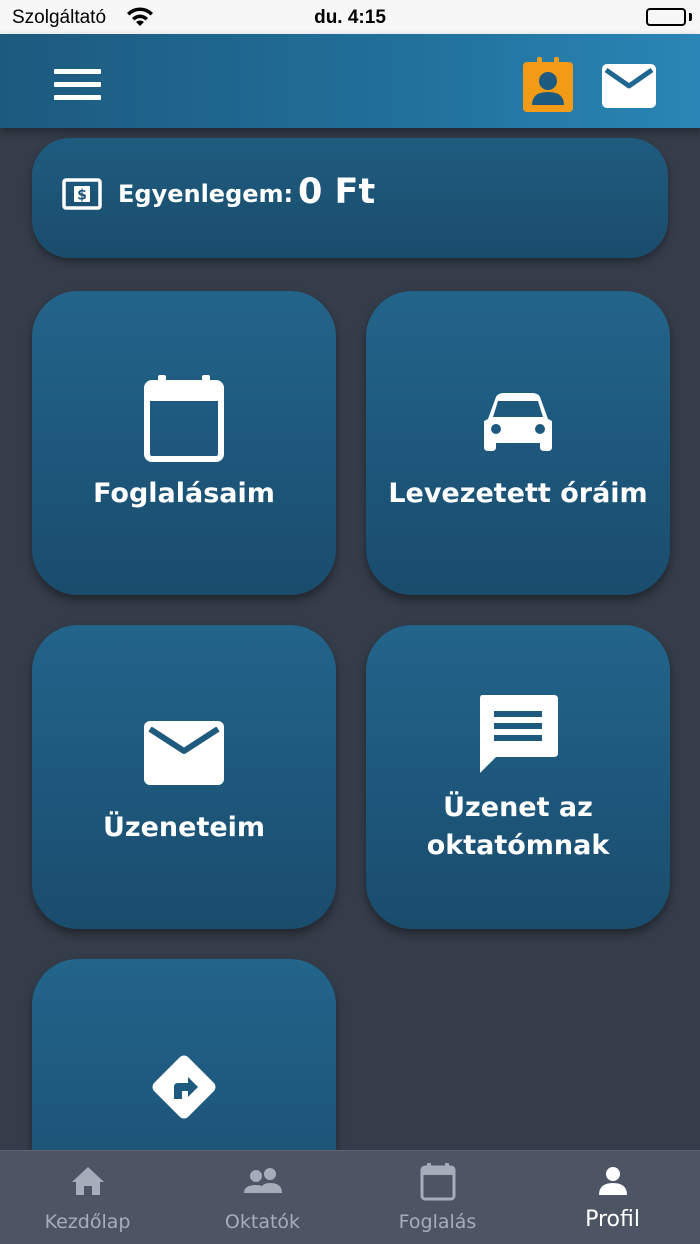 The height and width of the screenshot is (1244, 700). I want to click on tab-home: Kezdőlap, so click(87, 1197).